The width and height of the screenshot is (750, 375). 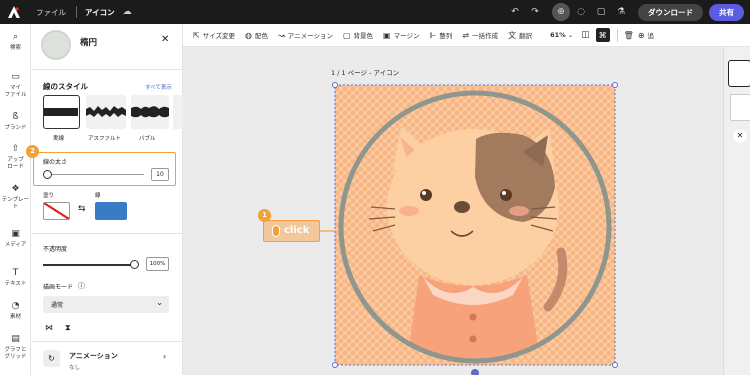 I want to click on redo-icon: ↷, so click(x=535, y=12).